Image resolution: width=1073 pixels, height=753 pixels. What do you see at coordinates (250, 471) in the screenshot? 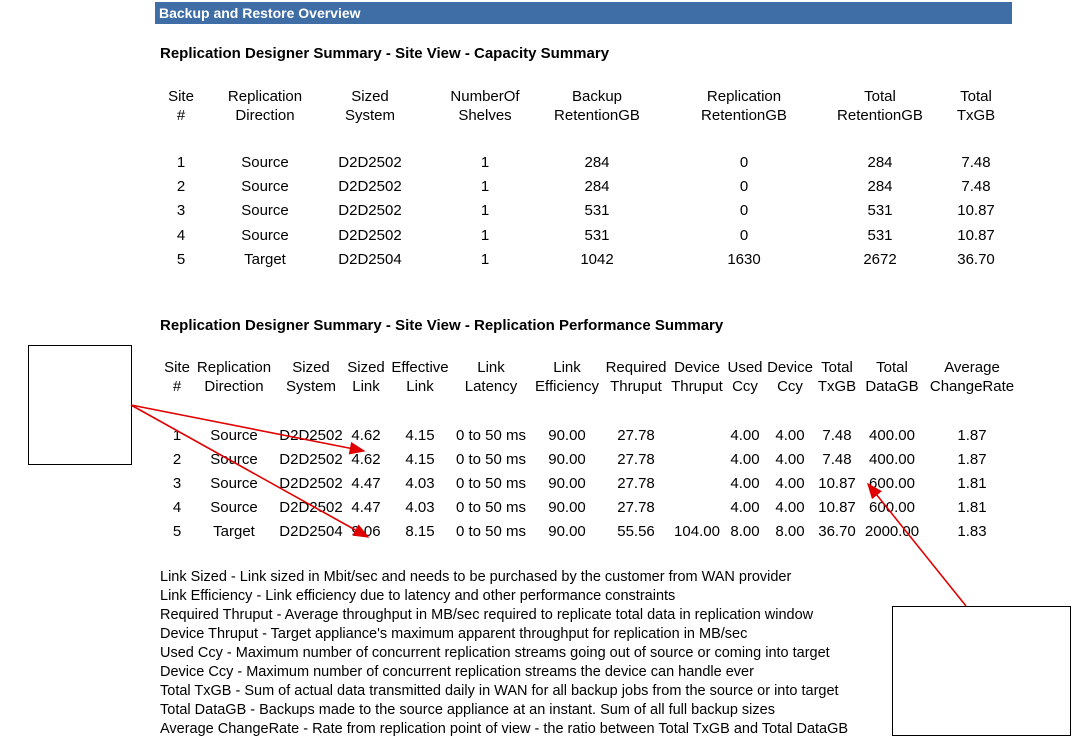
I see `arrow-to-site5-link` at bounding box center [250, 471].